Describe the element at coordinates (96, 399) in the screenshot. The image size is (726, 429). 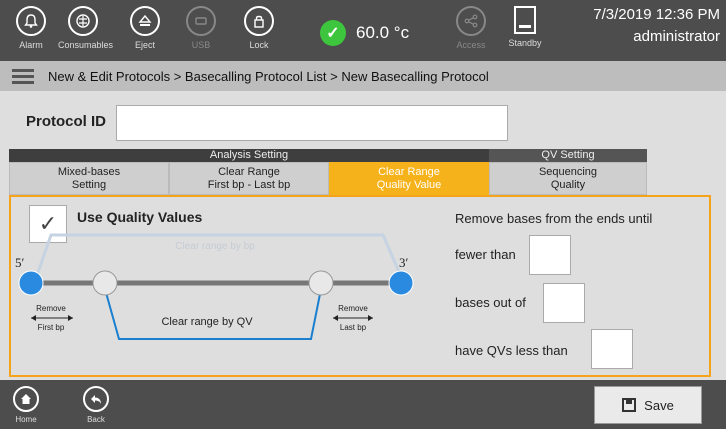
I see `back-icon` at that location.